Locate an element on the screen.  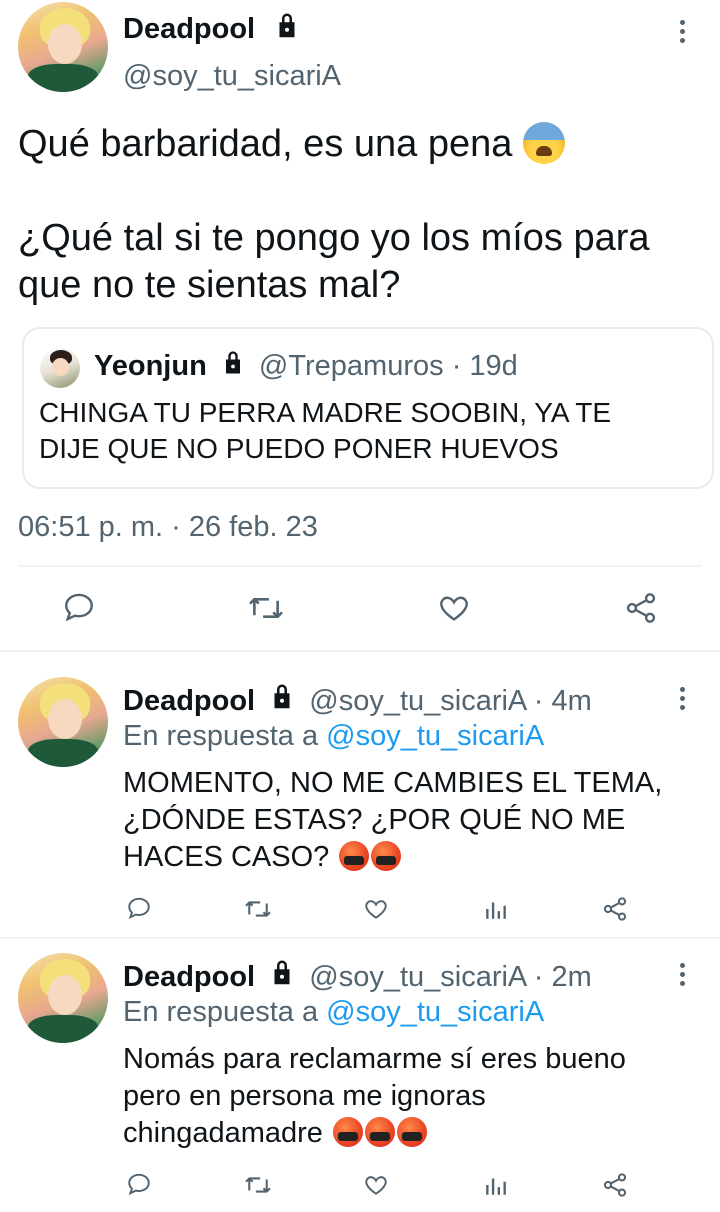
tweet-text-line: ¿Qué tal si te pongo yo los míos para is located at coordinates (334, 238).